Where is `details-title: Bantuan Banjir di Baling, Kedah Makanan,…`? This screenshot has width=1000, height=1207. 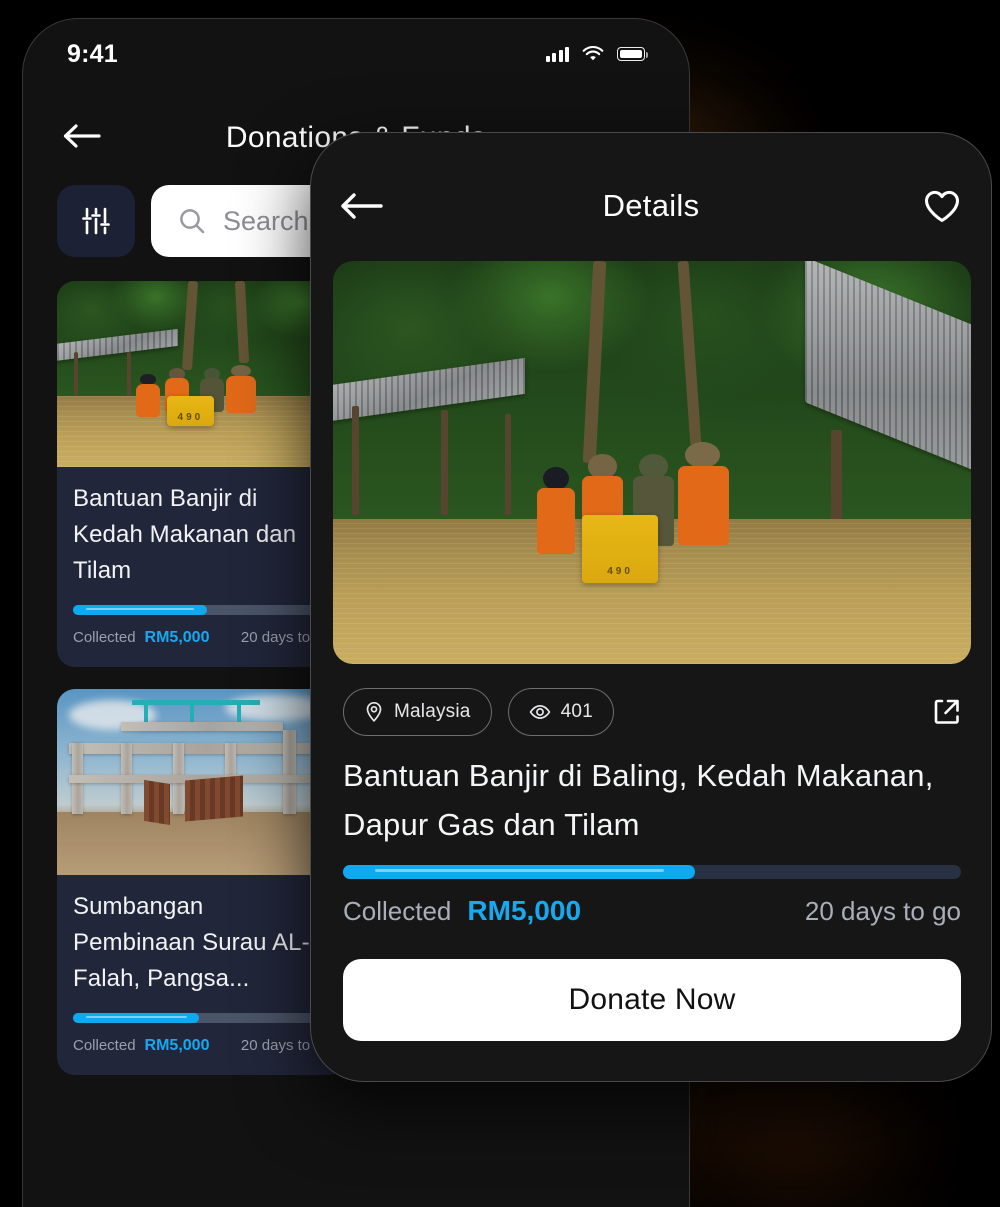
details-title: Bantuan Banjir di Baling, Kedah Makanan,… is located at coordinates (638, 800).